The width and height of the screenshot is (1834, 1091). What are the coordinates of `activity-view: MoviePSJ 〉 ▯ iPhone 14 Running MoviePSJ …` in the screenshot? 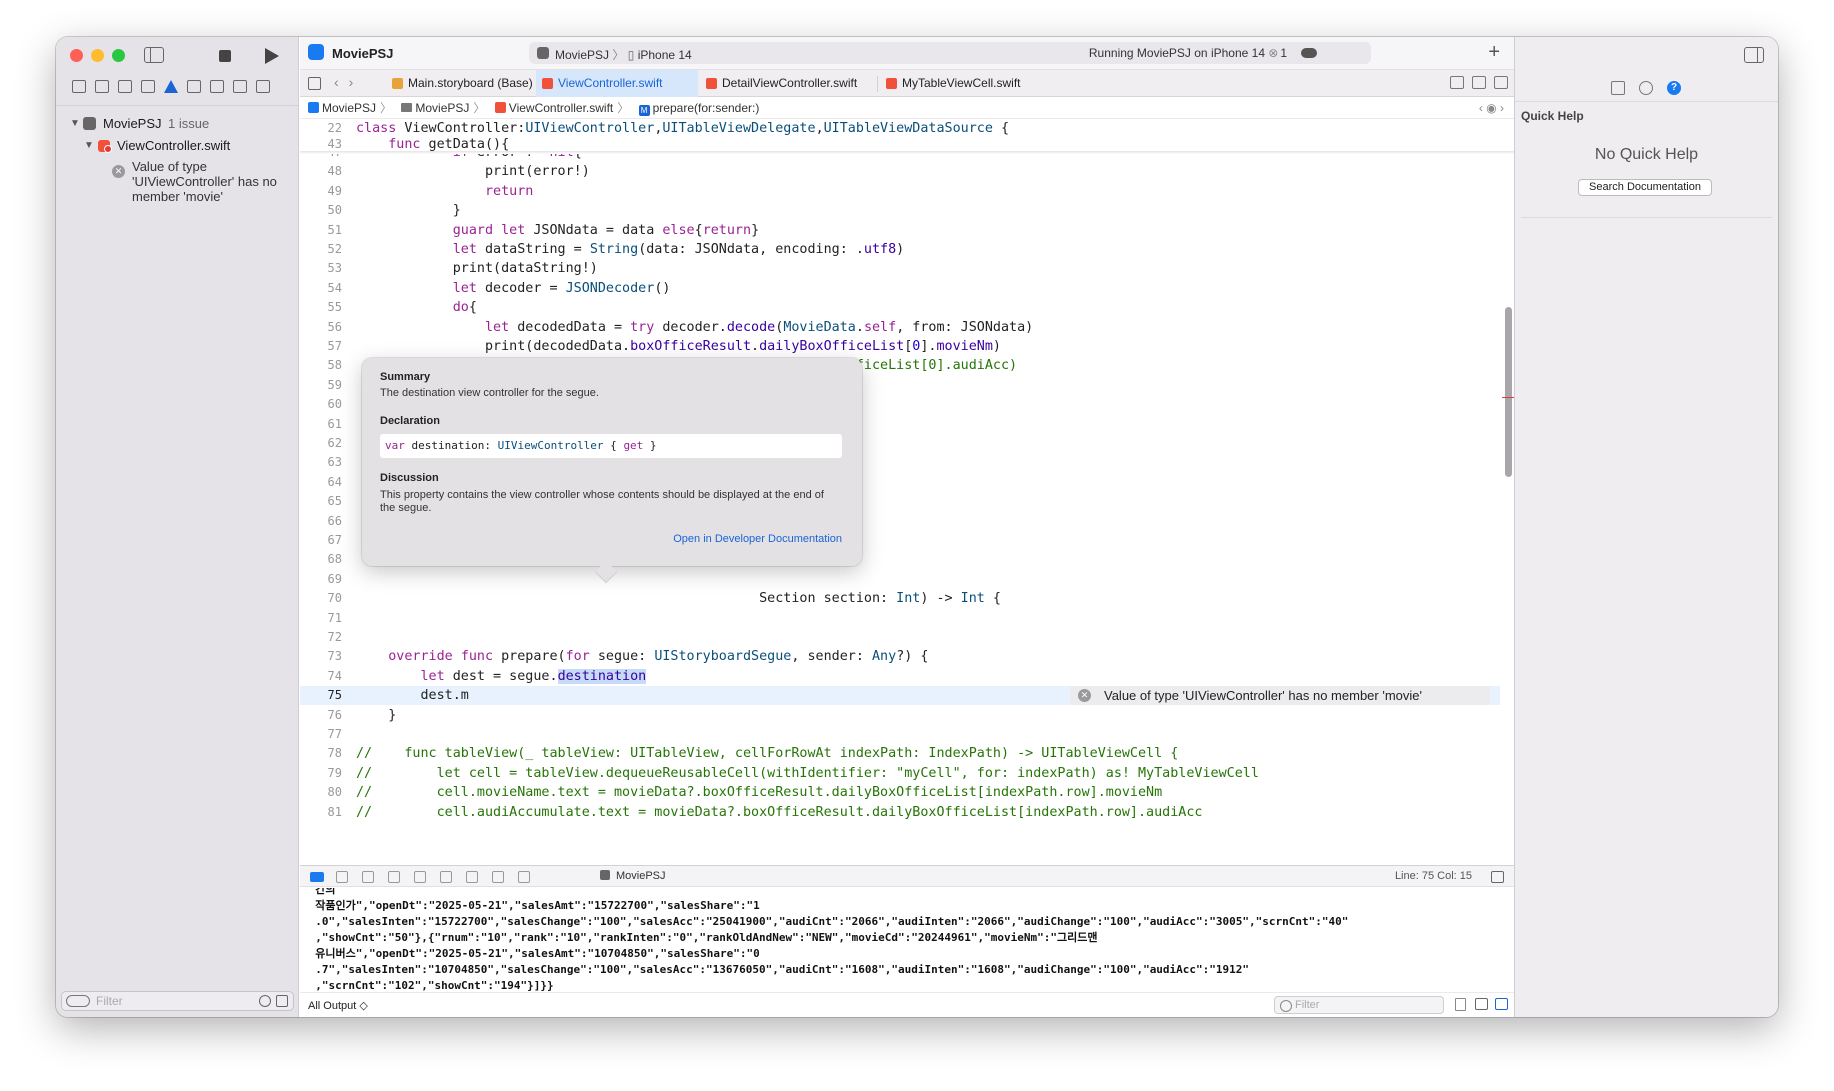 It's located at (950, 53).